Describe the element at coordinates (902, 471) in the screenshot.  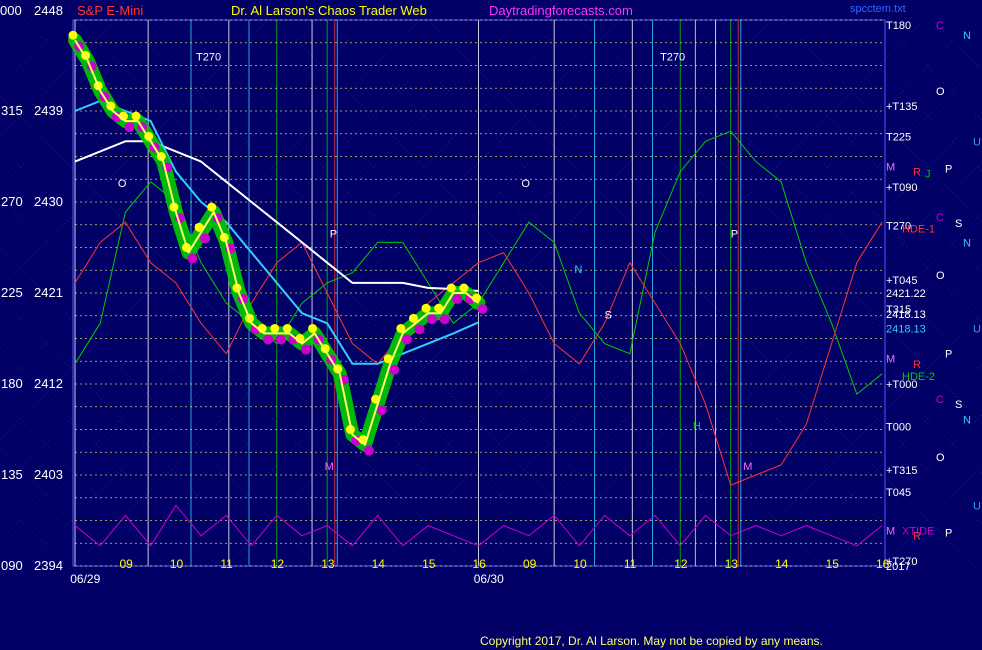
I see `right-label: +T315` at that location.